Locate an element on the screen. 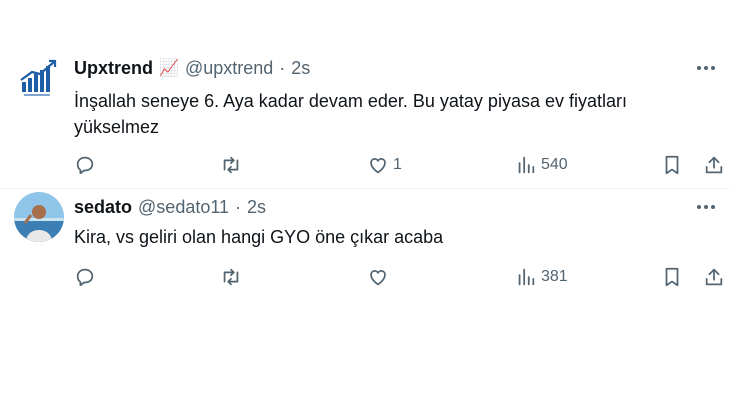  upxtrend-logo-icon is located at coordinates (38, 77).